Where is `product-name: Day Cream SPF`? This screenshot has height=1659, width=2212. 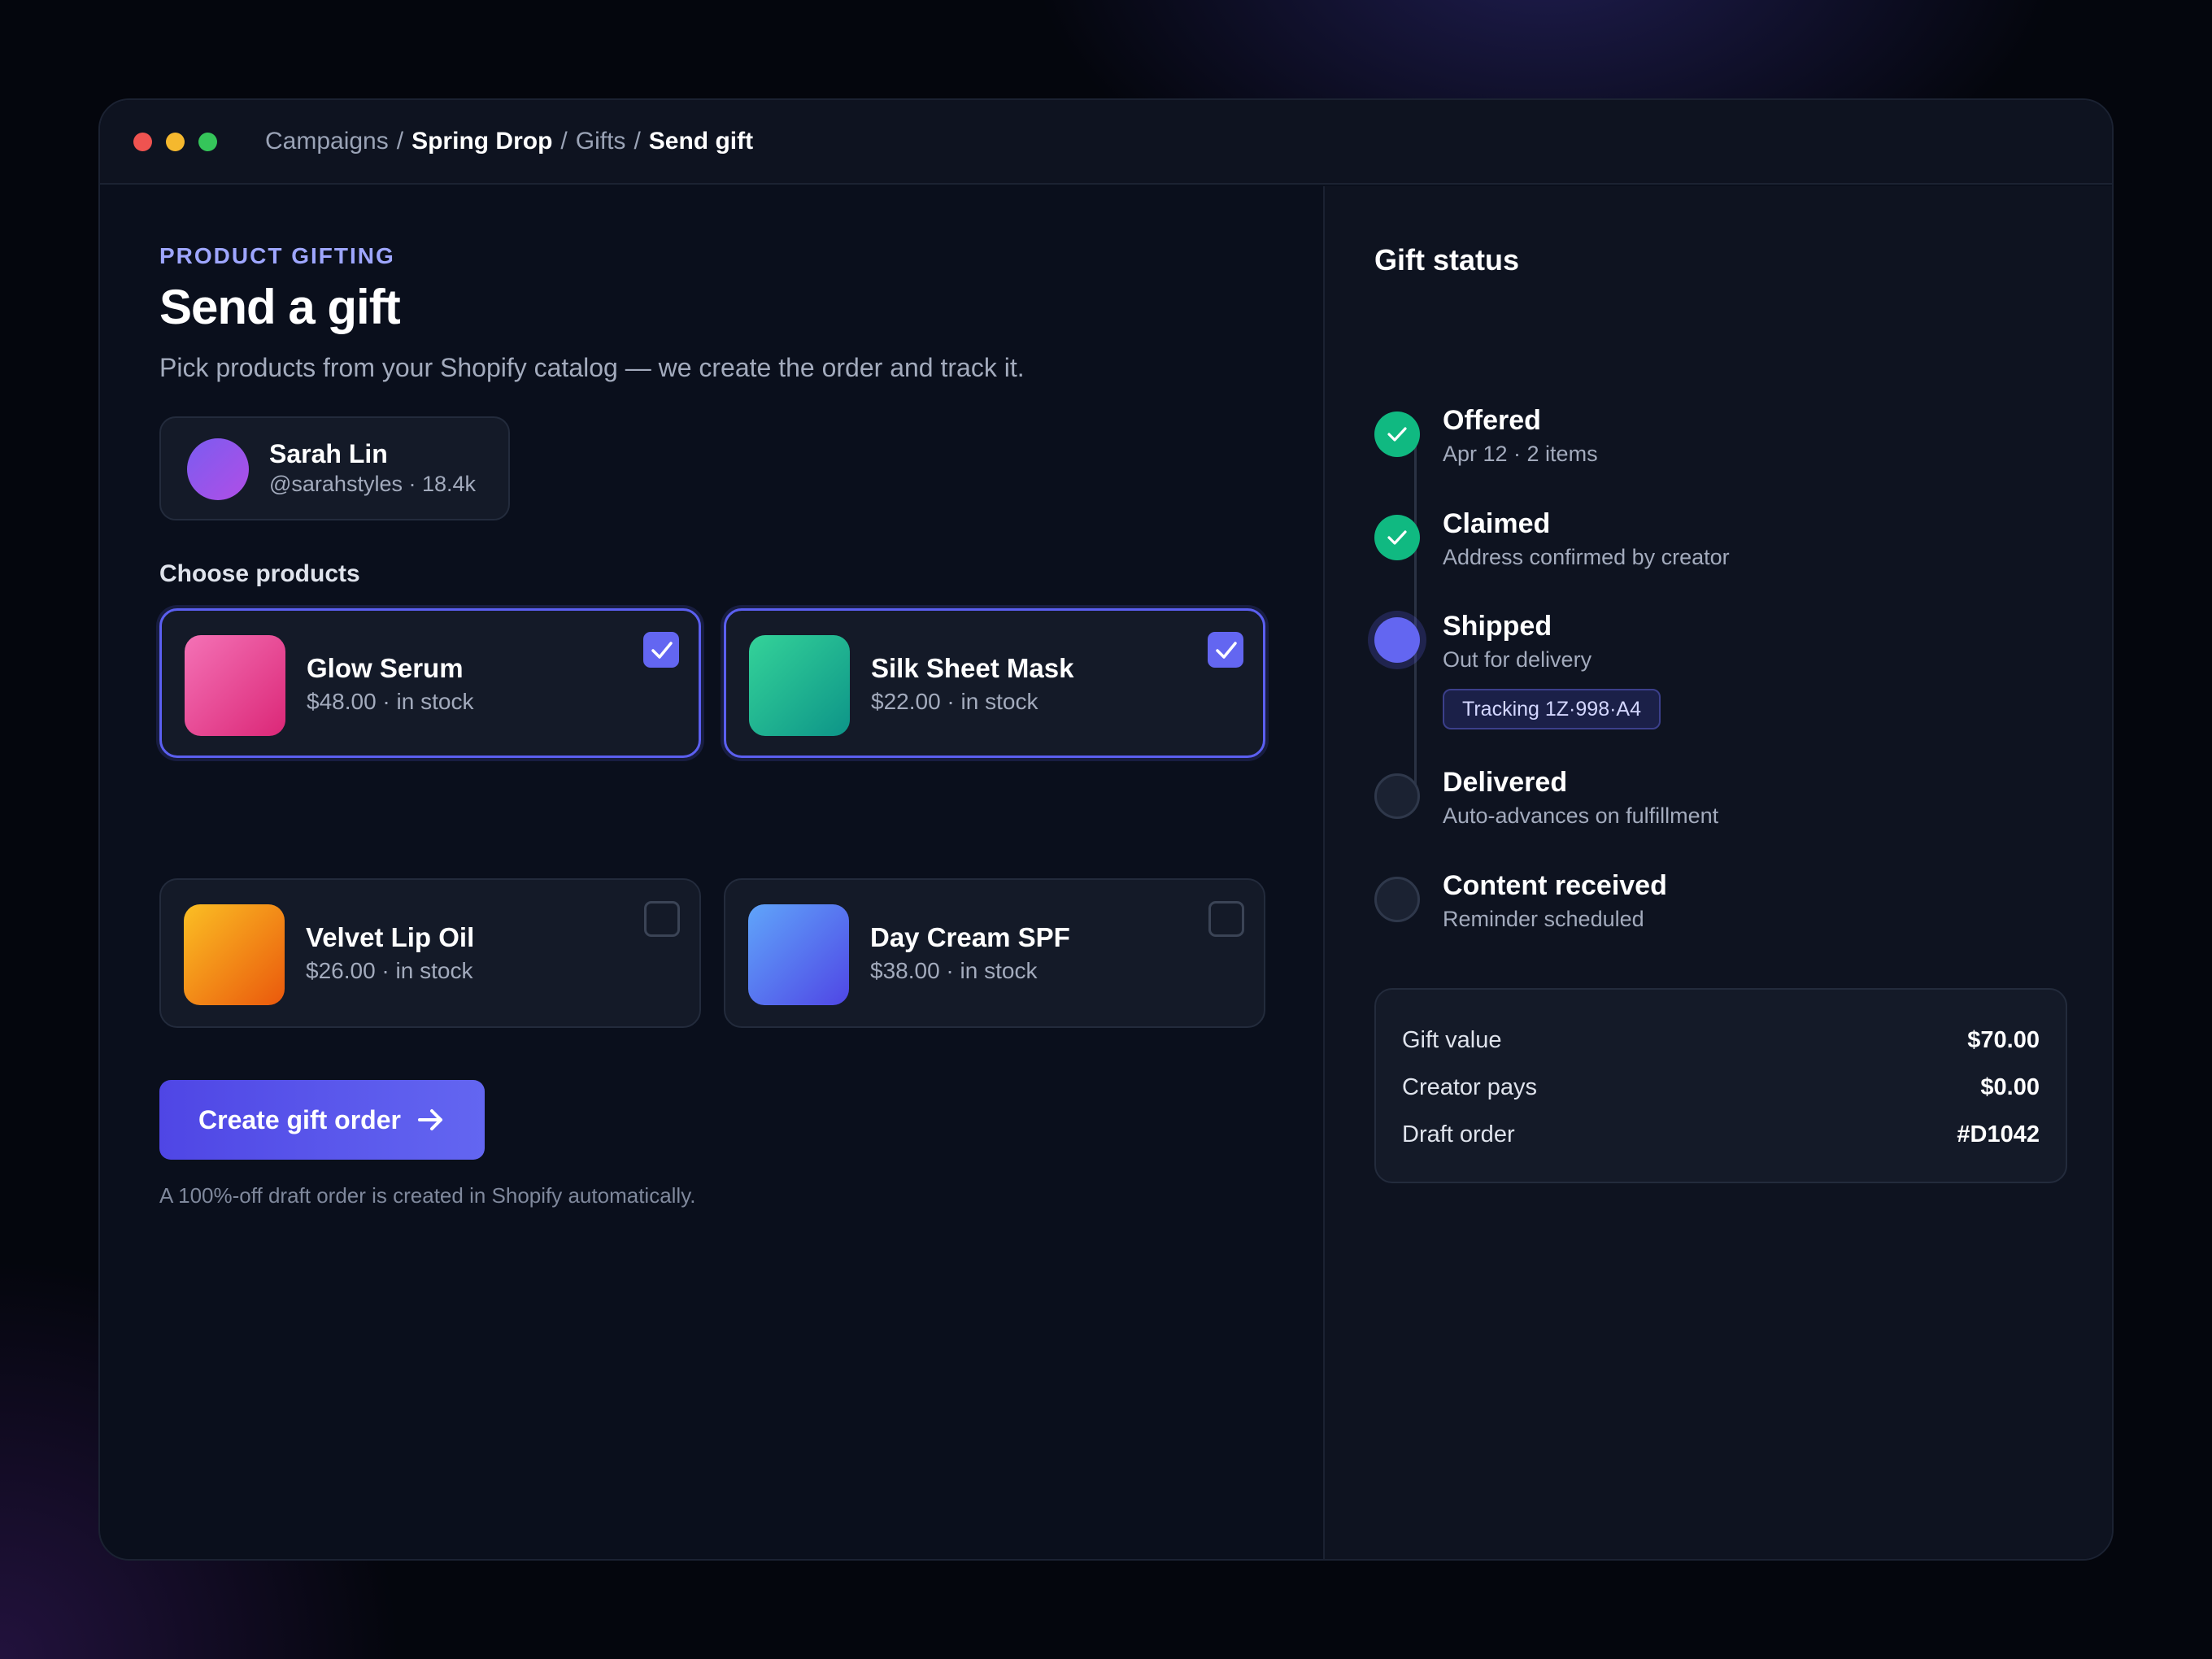 product-name: Day Cream SPF is located at coordinates (970, 937).